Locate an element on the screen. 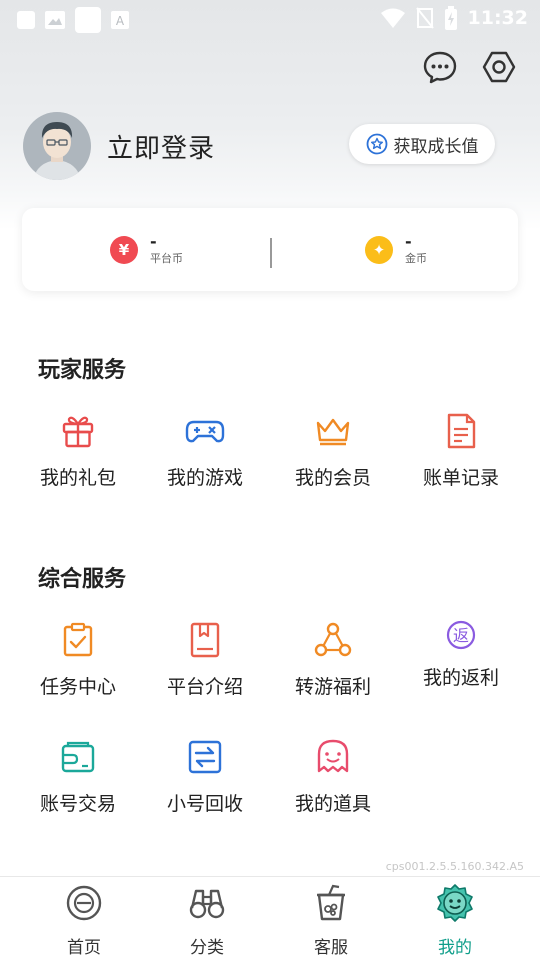 The height and width of the screenshot is (961, 540). cup-icon is located at coordinates (331, 902).